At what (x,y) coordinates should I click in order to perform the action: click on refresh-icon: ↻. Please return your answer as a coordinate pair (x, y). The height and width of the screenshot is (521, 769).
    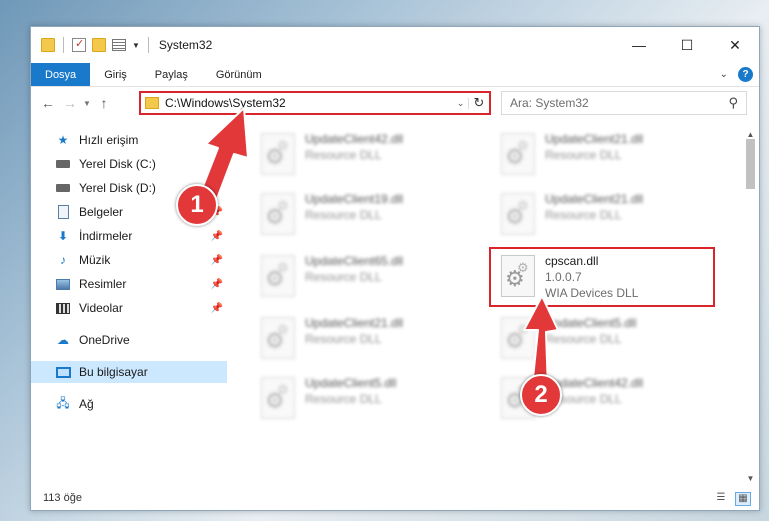
    Looking at the image, I should click on (479, 103).